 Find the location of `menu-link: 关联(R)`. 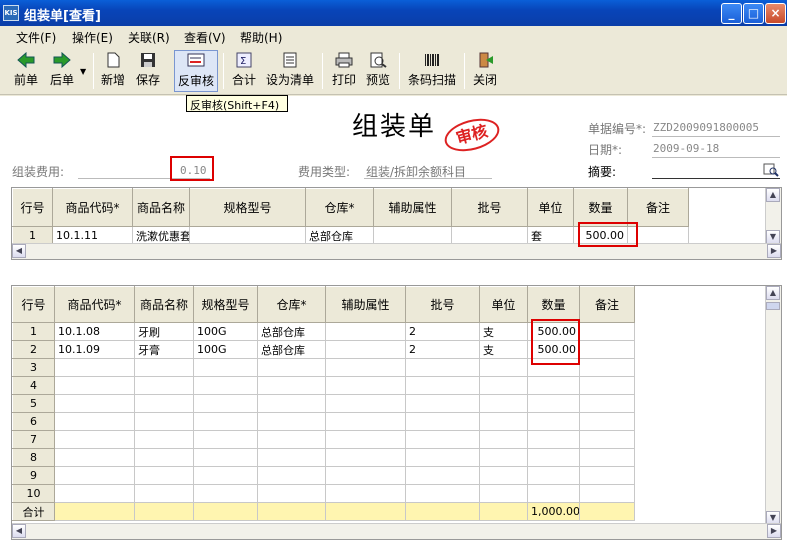

menu-link: 关联(R) is located at coordinates (149, 37).